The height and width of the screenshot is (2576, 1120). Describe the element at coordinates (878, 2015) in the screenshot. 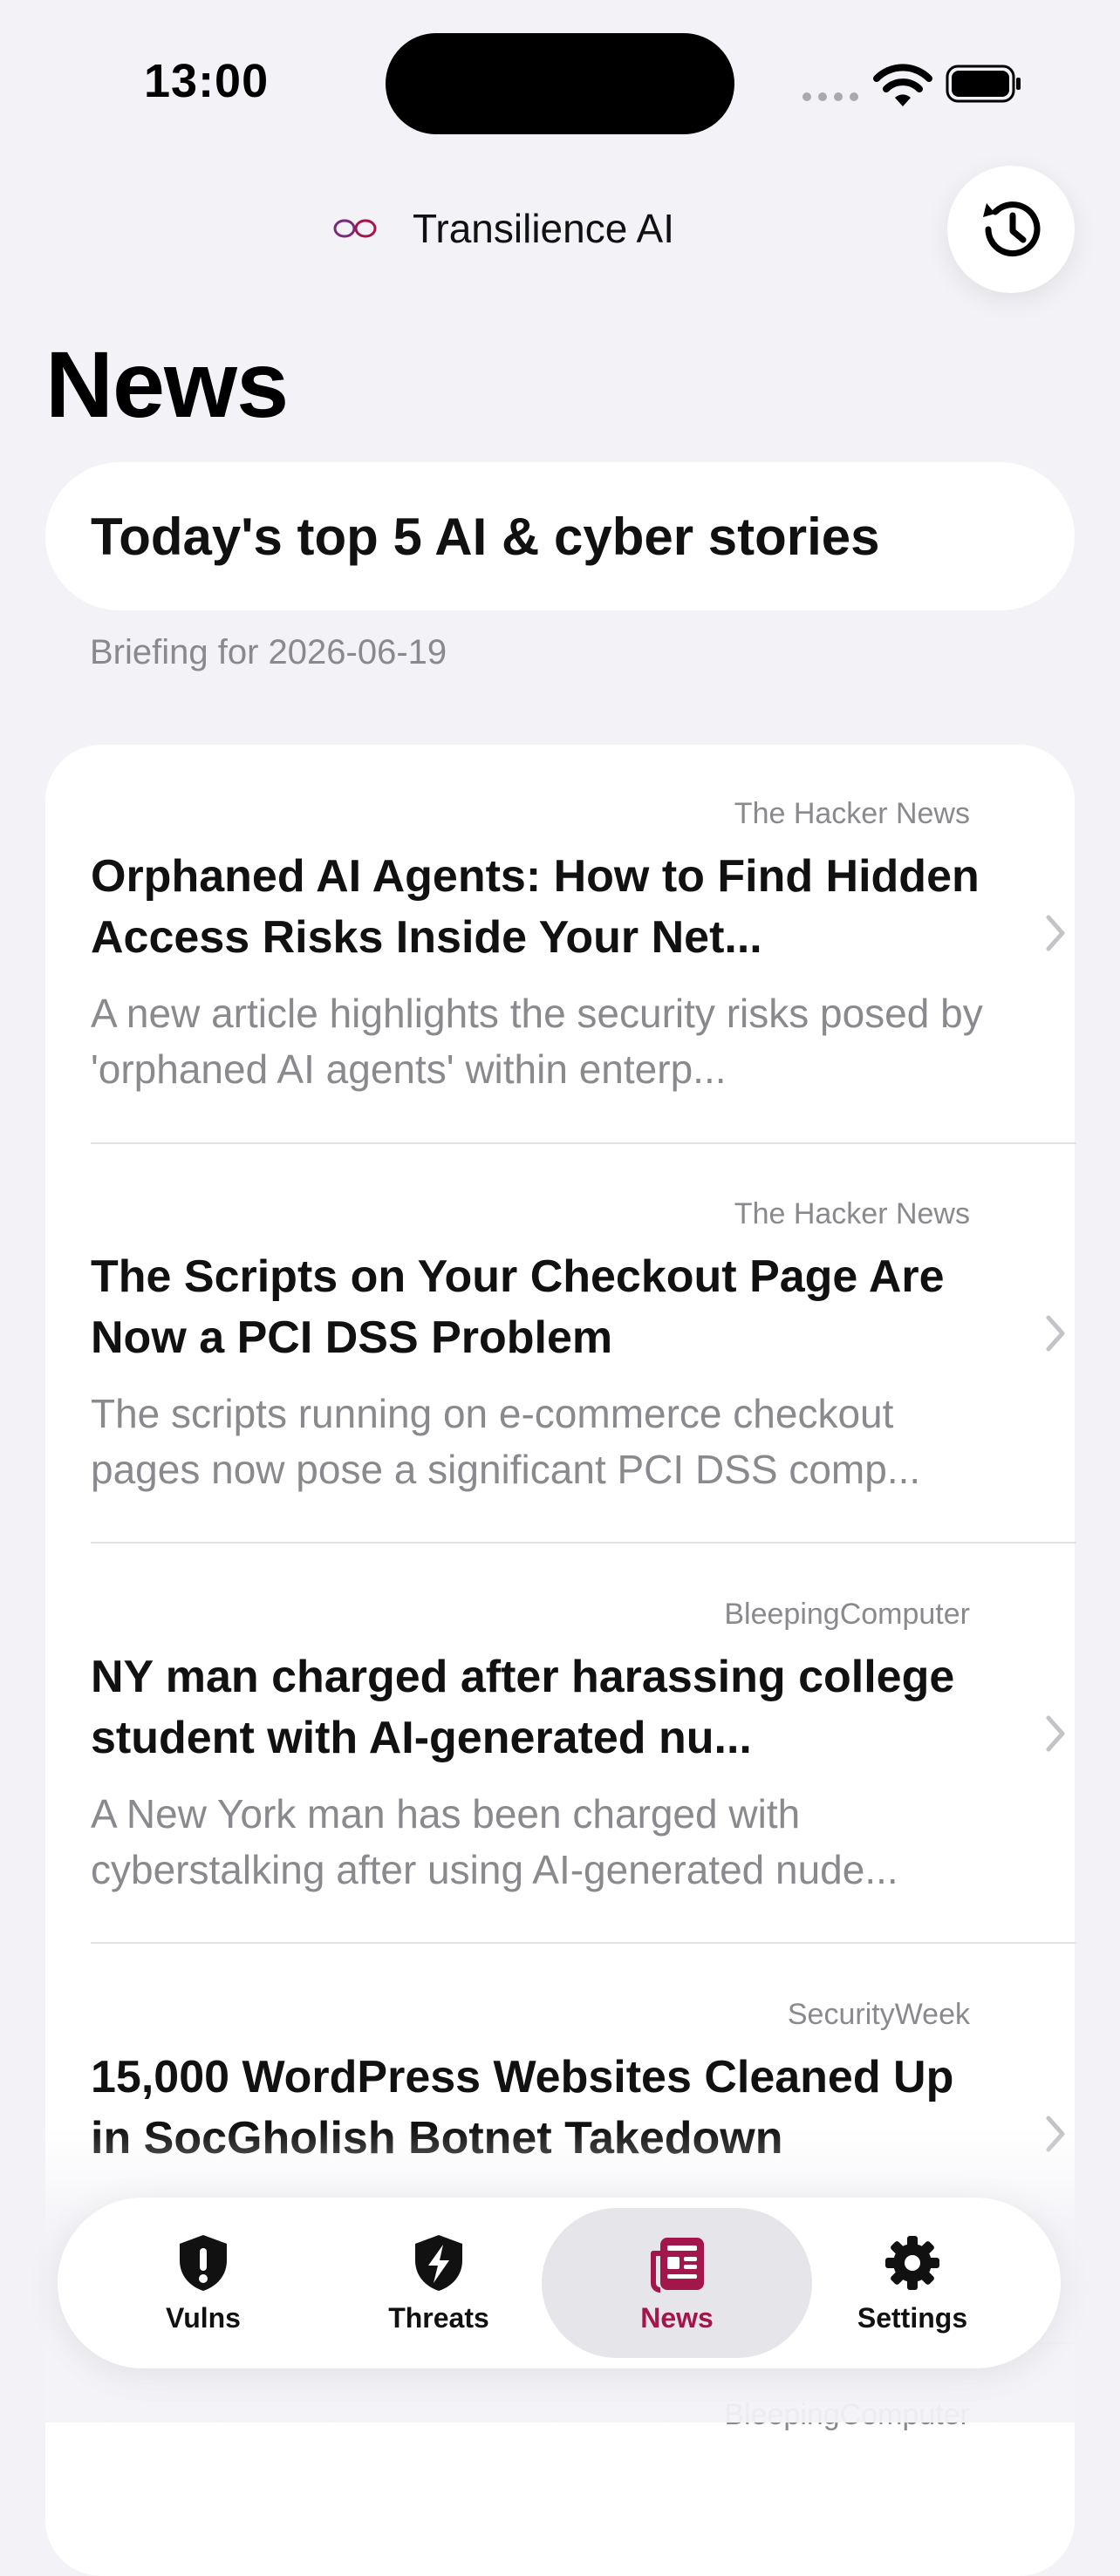

I see `news-source: SecurityWeek` at that location.